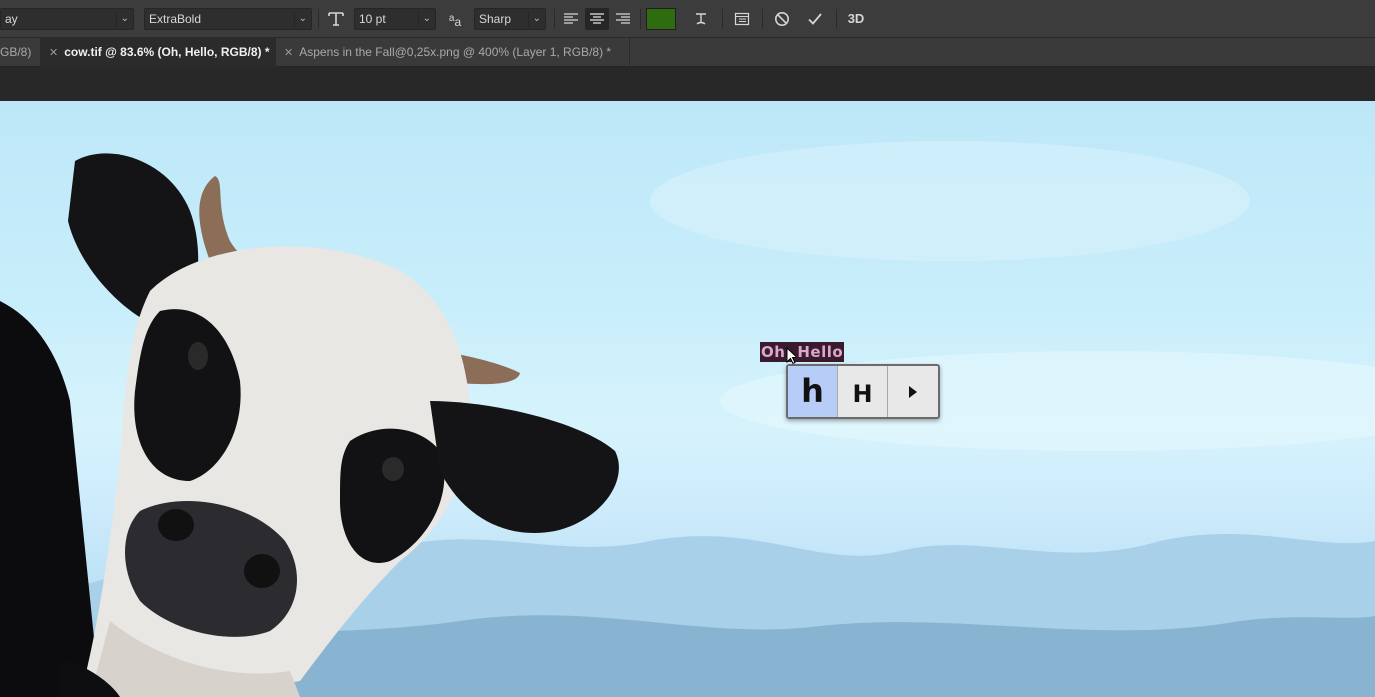 This screenshot has height=697, width=1375. I want to click on commit-icon, so click(815, 19).